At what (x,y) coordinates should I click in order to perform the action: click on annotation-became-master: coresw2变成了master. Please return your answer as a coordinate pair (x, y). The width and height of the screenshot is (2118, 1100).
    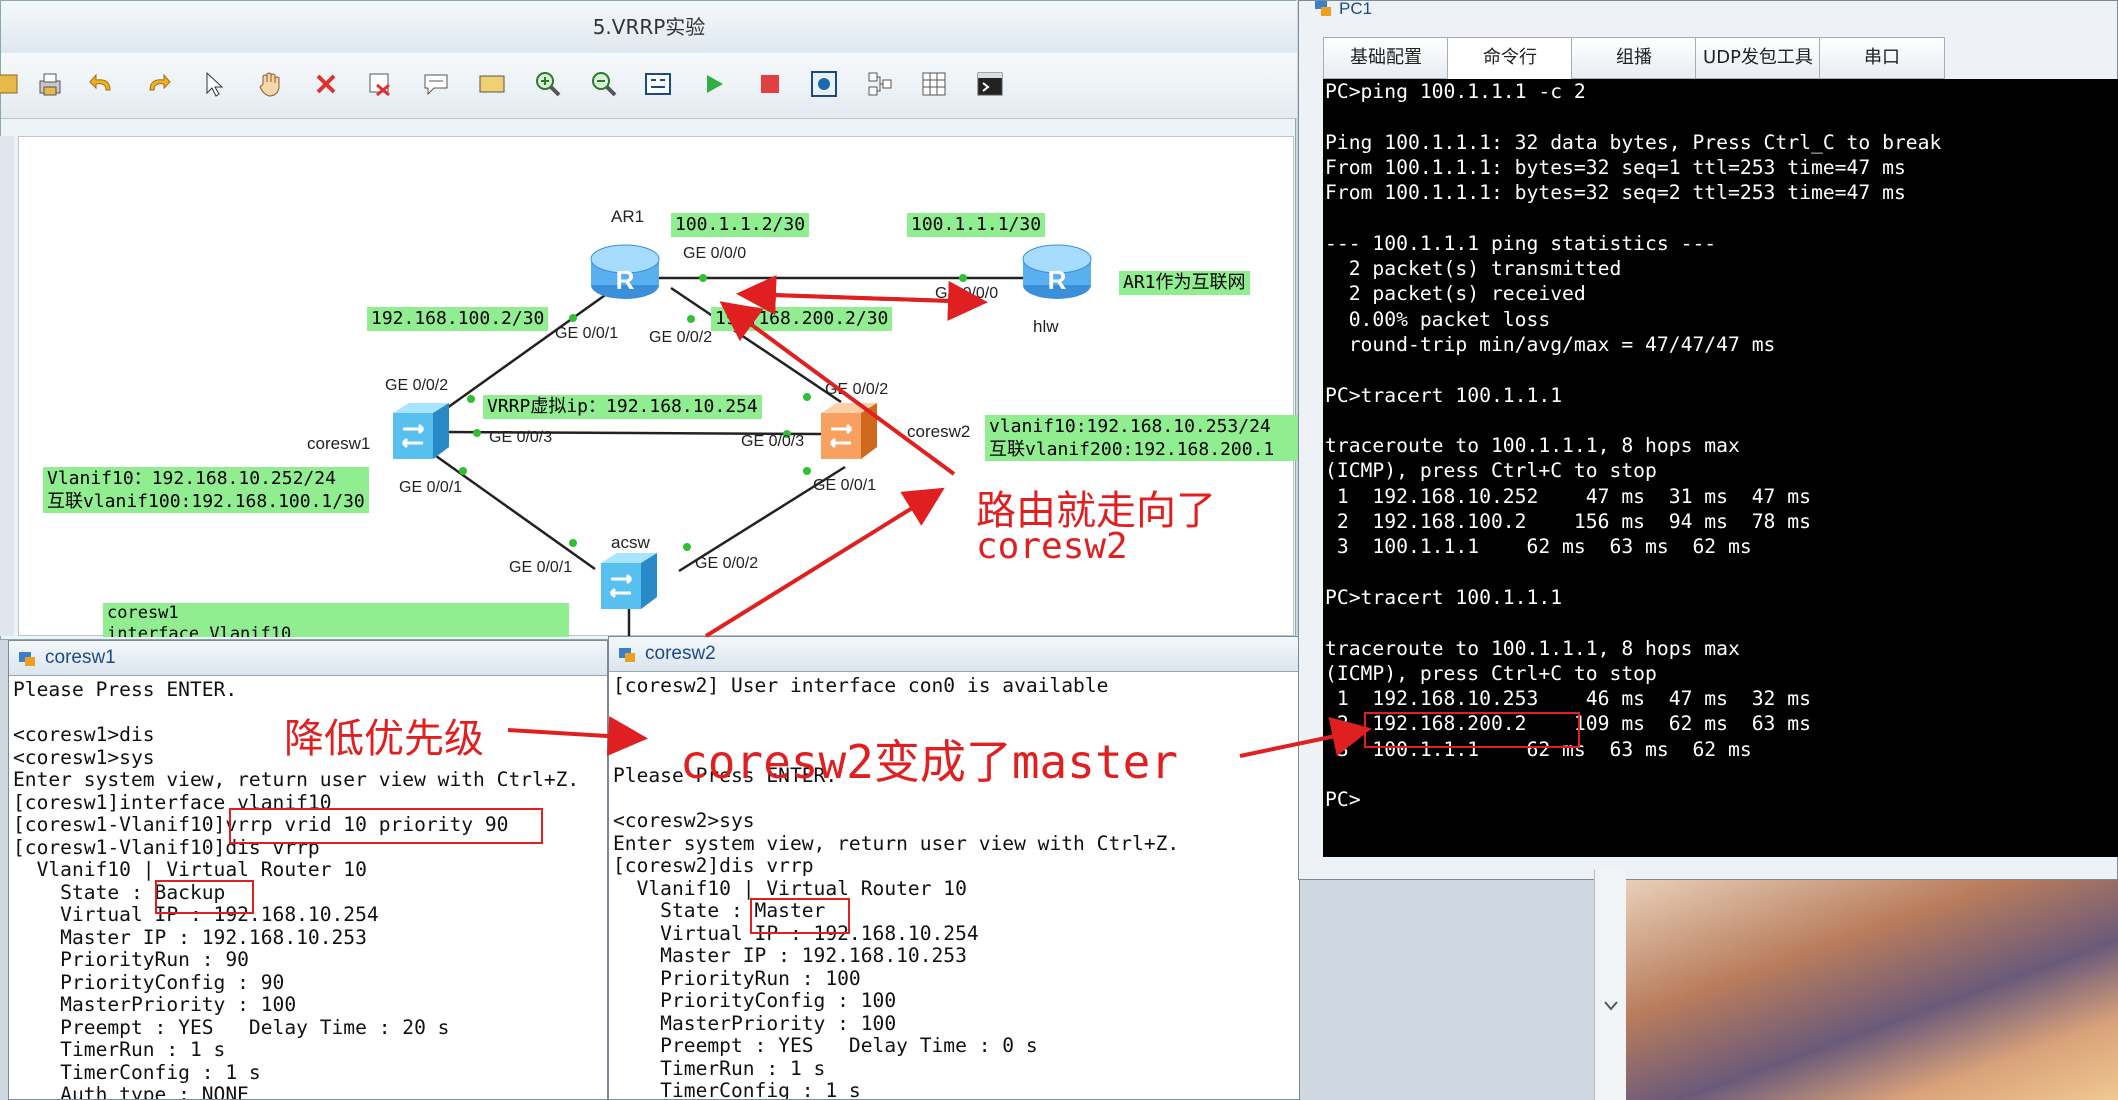
    Looking at the image, I should click on (929, 762).